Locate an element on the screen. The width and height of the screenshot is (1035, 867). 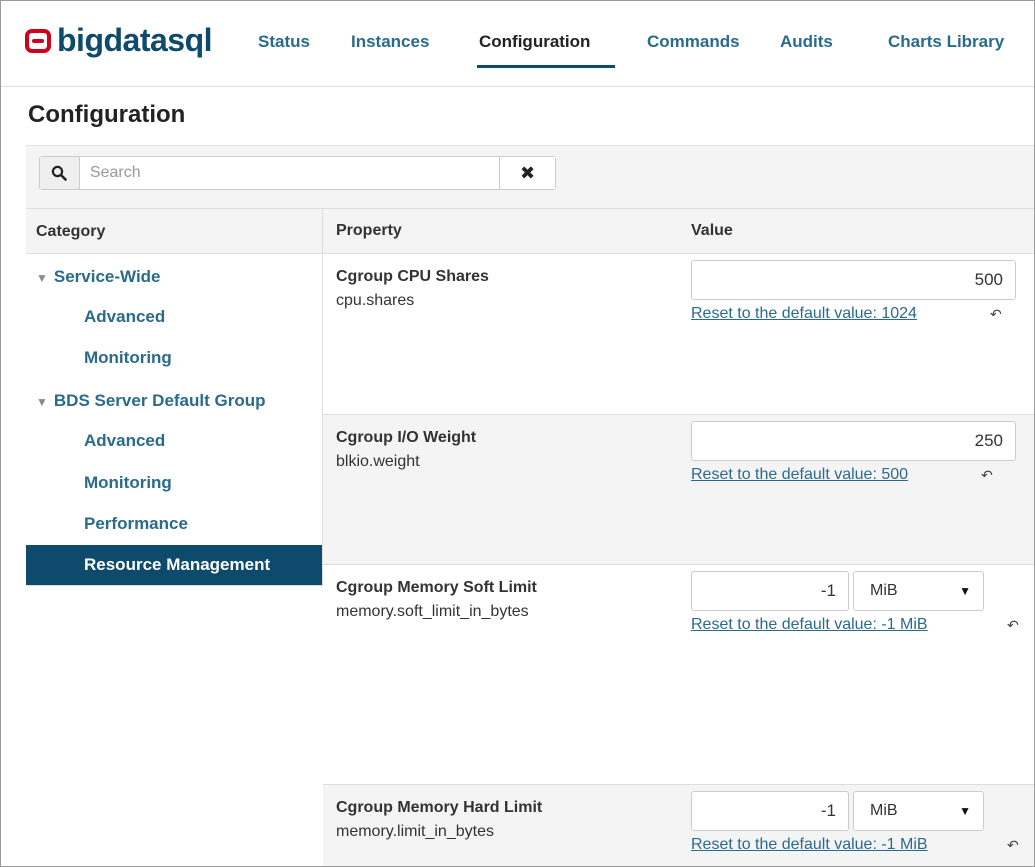
tab-charts-library: Charts Library is located at coordinates (946, 42).